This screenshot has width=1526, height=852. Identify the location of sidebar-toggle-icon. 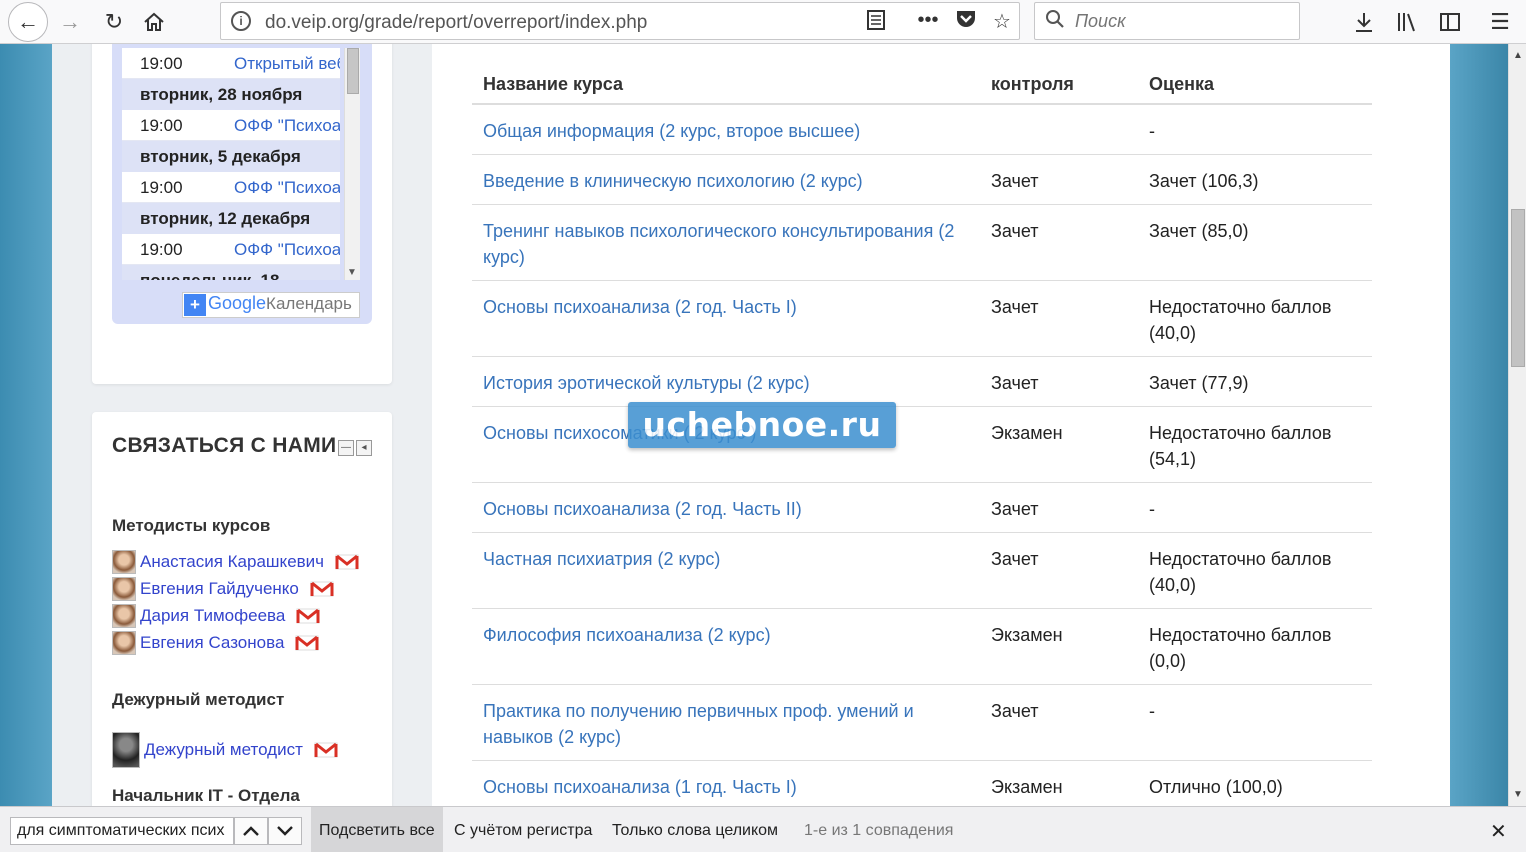
(1450, 22).